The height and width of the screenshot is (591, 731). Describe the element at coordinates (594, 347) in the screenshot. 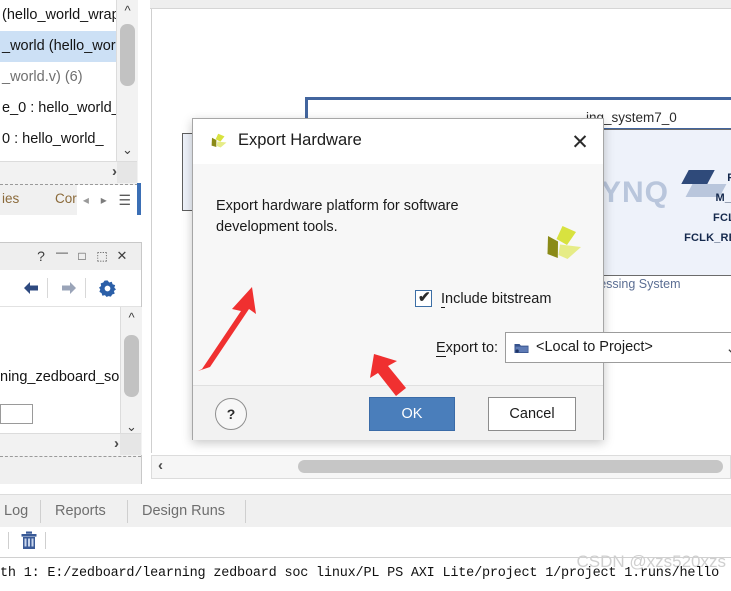

I see `export-to-value: <Local to Project>` at that location.